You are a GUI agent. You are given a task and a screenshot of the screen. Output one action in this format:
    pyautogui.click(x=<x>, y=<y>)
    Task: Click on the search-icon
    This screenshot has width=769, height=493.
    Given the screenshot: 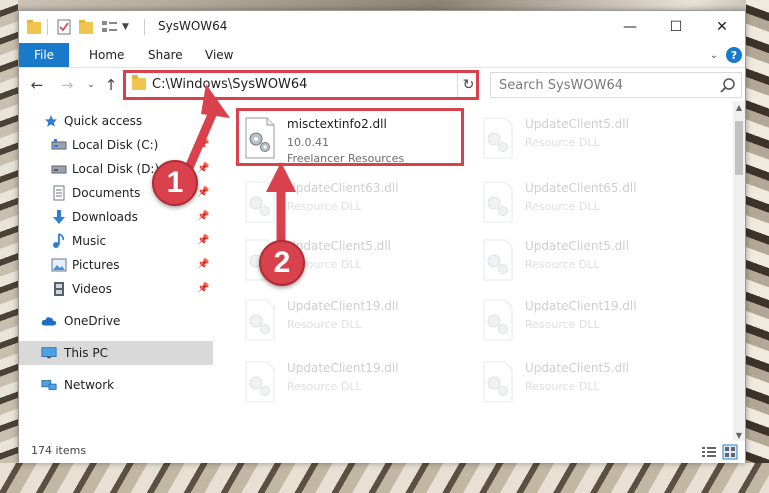 What is the action you would take?
    pyautogui.click(x=728, y=86)
    